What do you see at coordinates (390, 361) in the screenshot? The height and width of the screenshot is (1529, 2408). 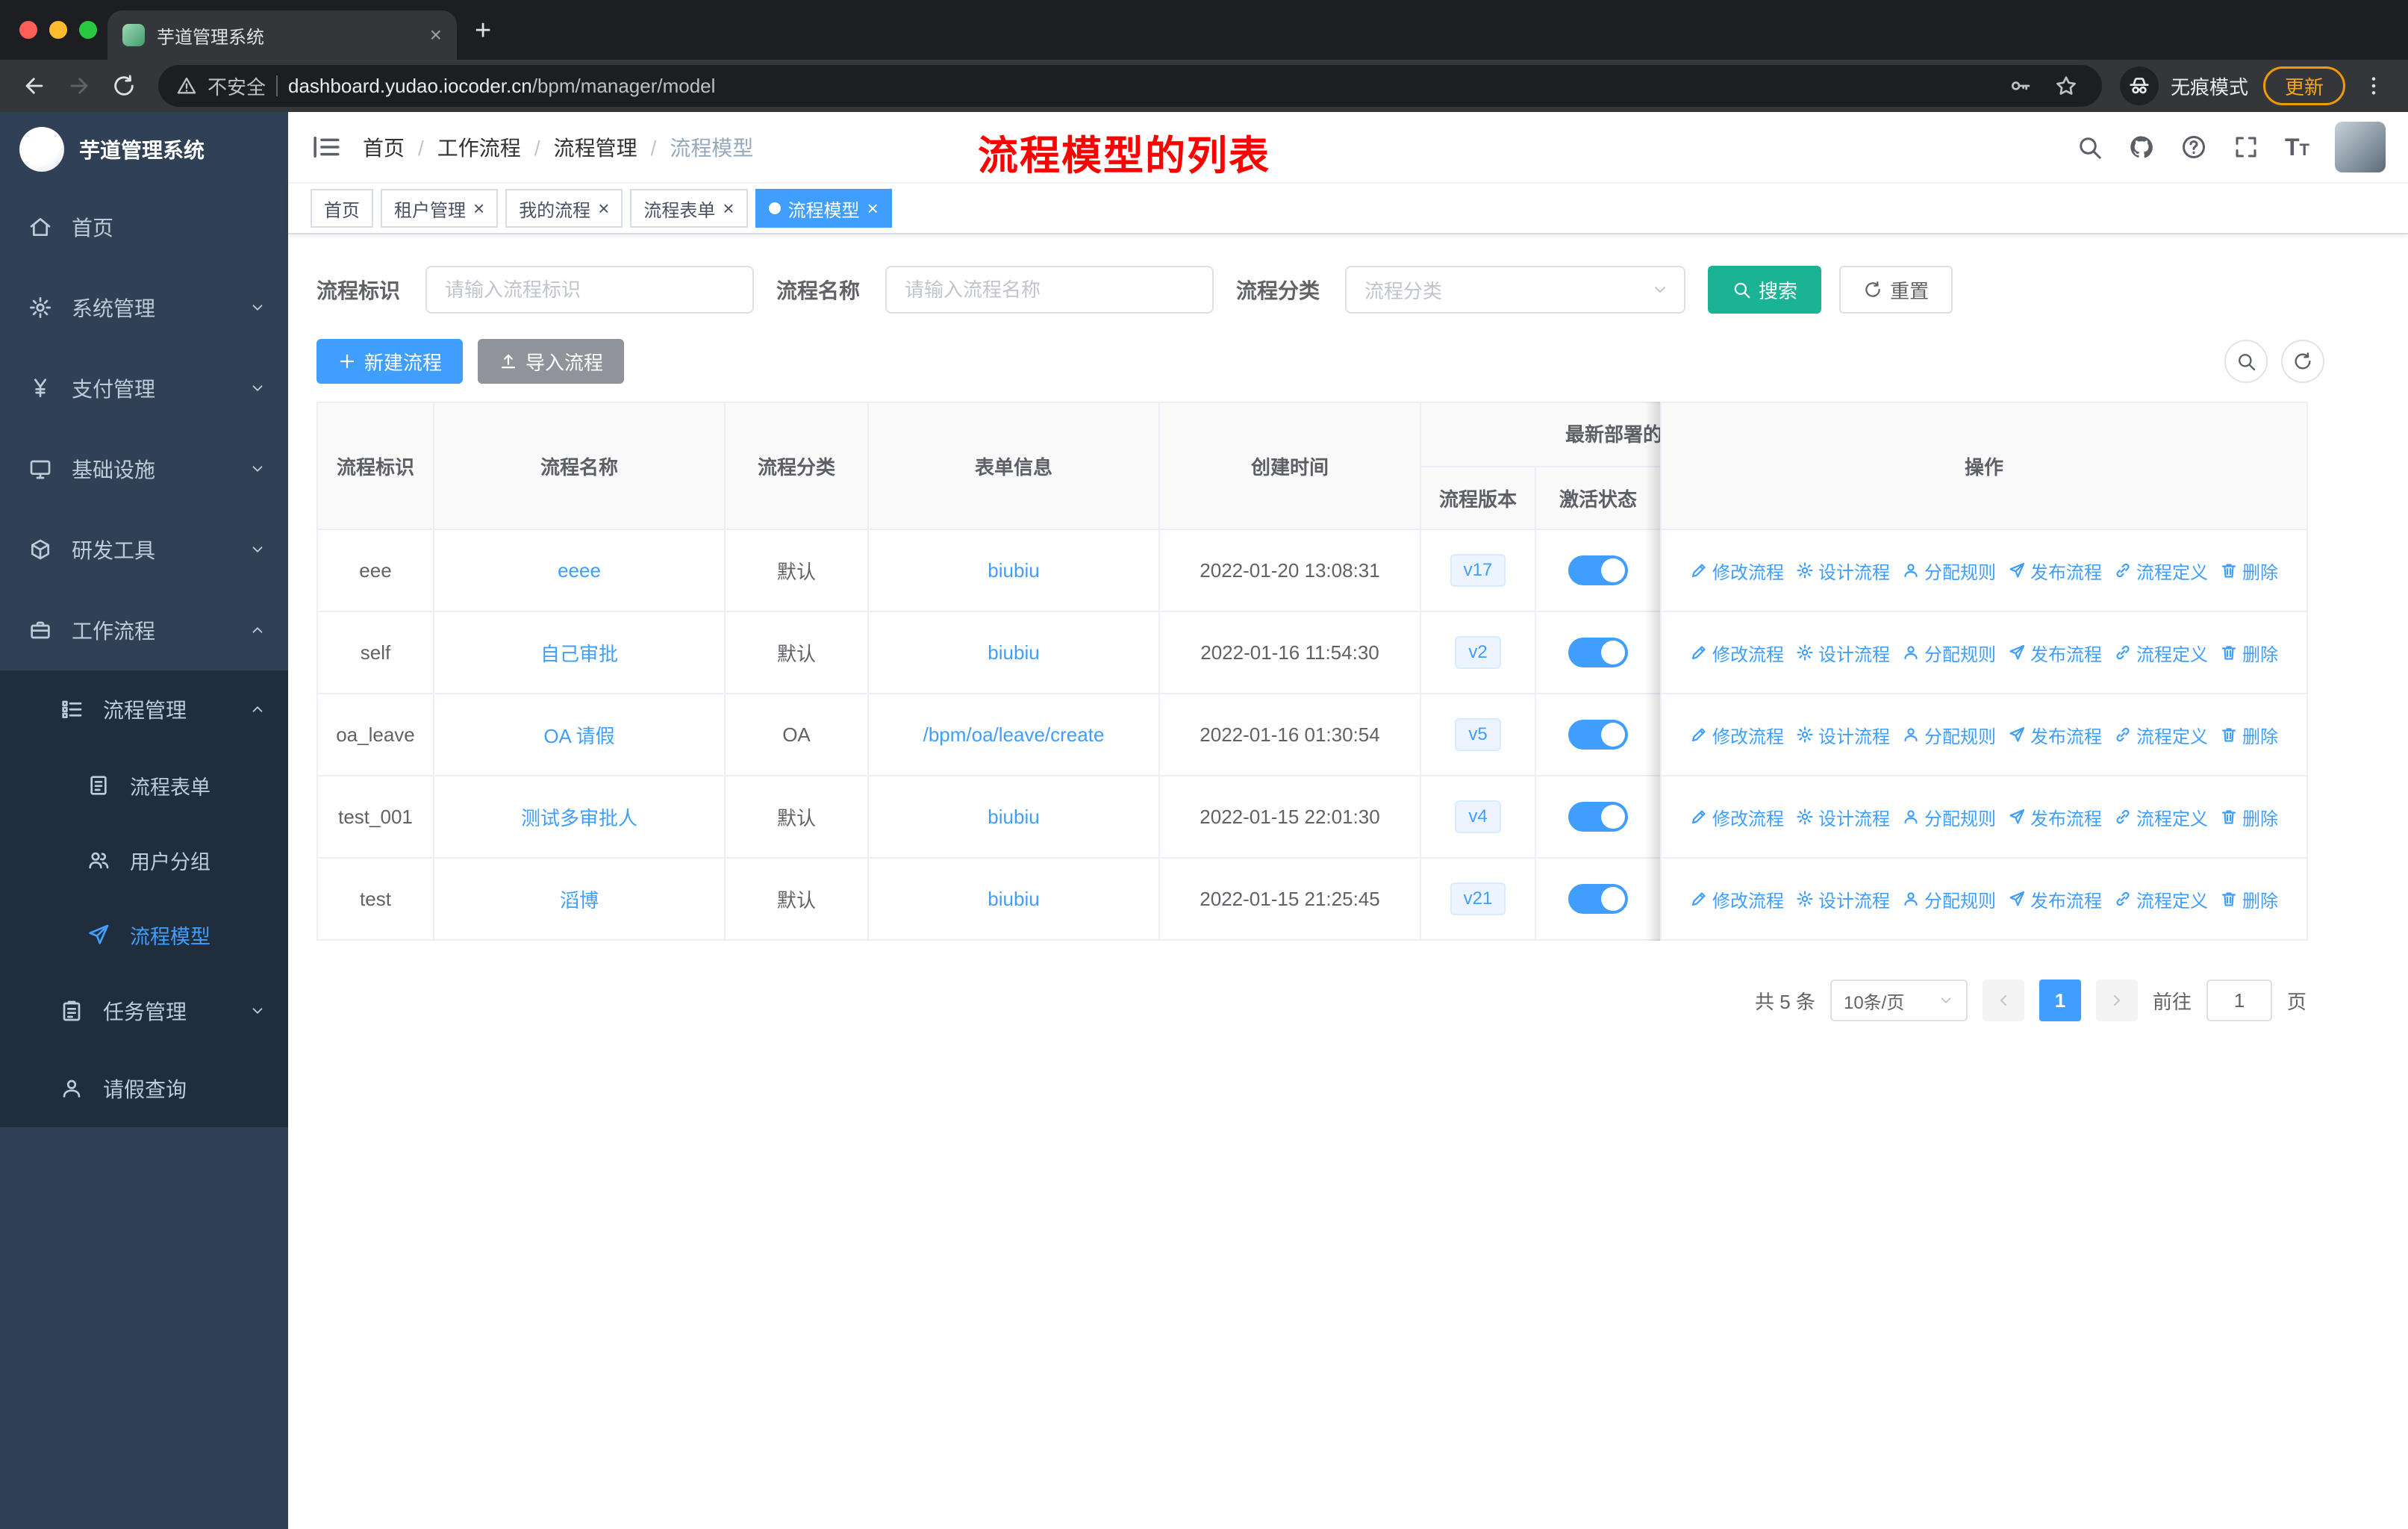 I see `create-process-button: 新建流程` at bounding box center [390, 361].